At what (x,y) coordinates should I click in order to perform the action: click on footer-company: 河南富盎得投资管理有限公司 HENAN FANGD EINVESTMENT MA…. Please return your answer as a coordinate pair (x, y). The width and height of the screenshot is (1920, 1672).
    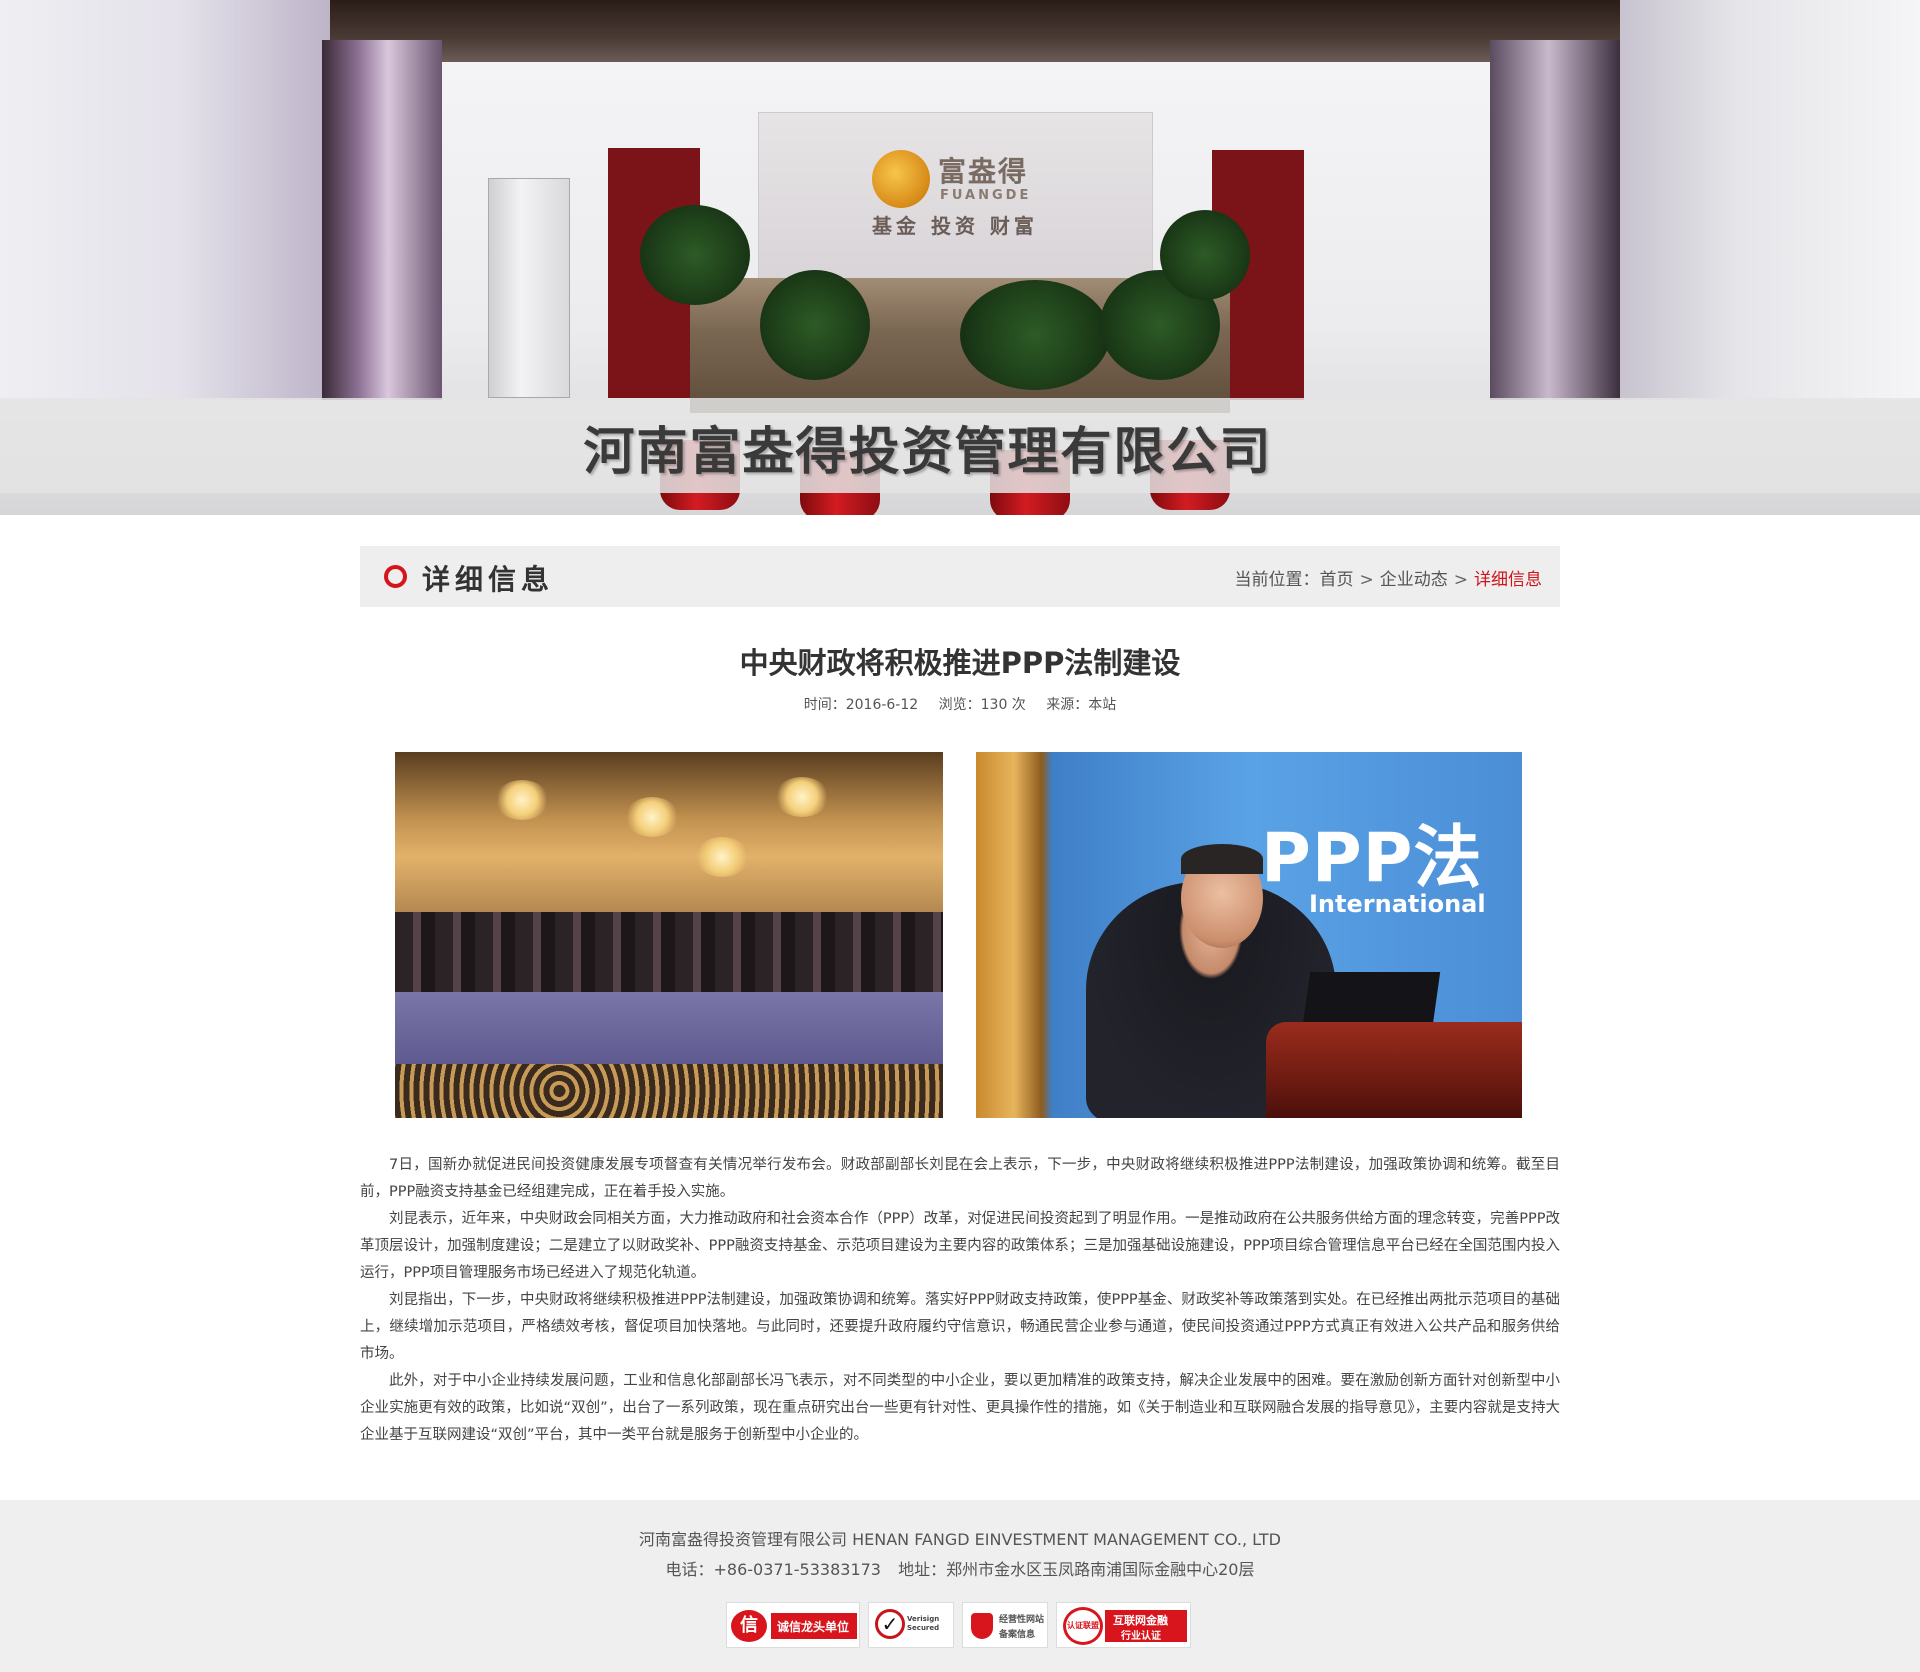
    Looking at the image, I should click on (960, 1539).